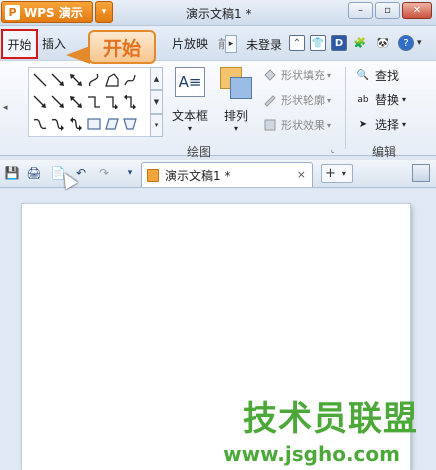  I want to click on new-tab-button: + ▾, so click(337, 173).